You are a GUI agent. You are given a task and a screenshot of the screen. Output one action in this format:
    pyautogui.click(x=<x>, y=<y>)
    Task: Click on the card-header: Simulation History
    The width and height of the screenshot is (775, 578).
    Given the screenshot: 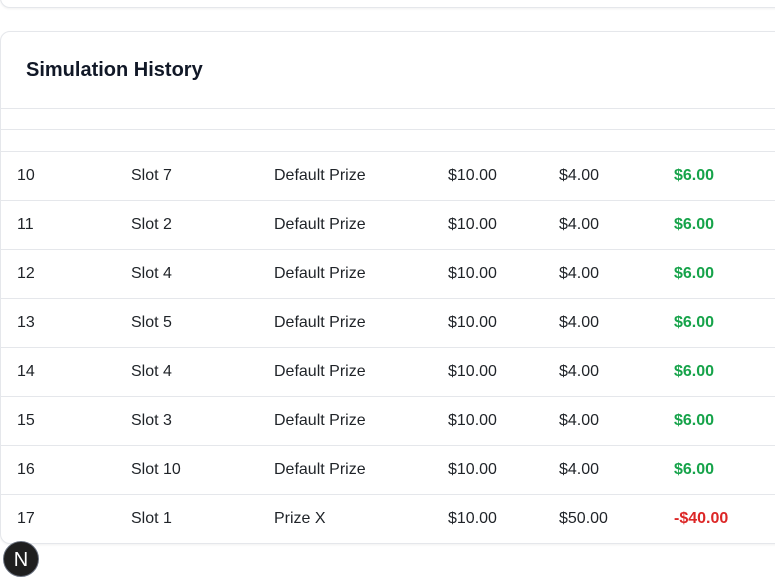 What is the action you would take?
    pyautogui.click(x=388, y=70)
    